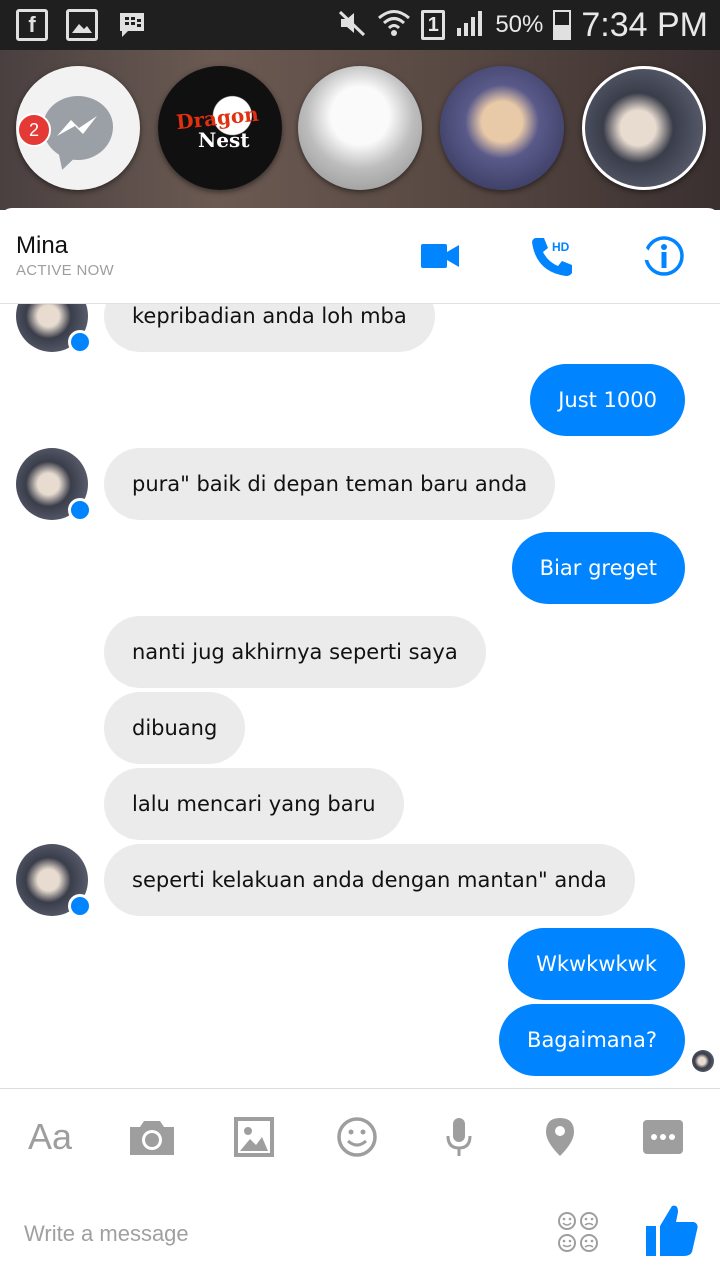 The image size is (720, 1280). Describe the element at coordinates (562, 25) in the screenshot. I see `battery-icon` at that location.